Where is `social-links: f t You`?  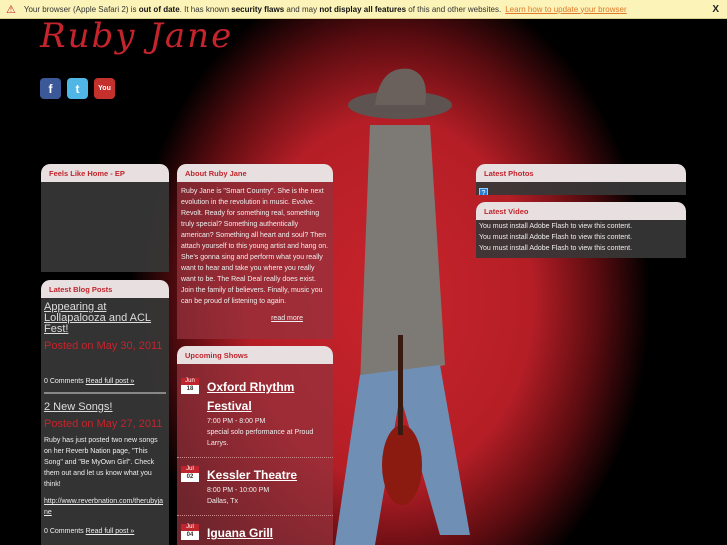
social-links: f t You is located at coordinates (77, 88).